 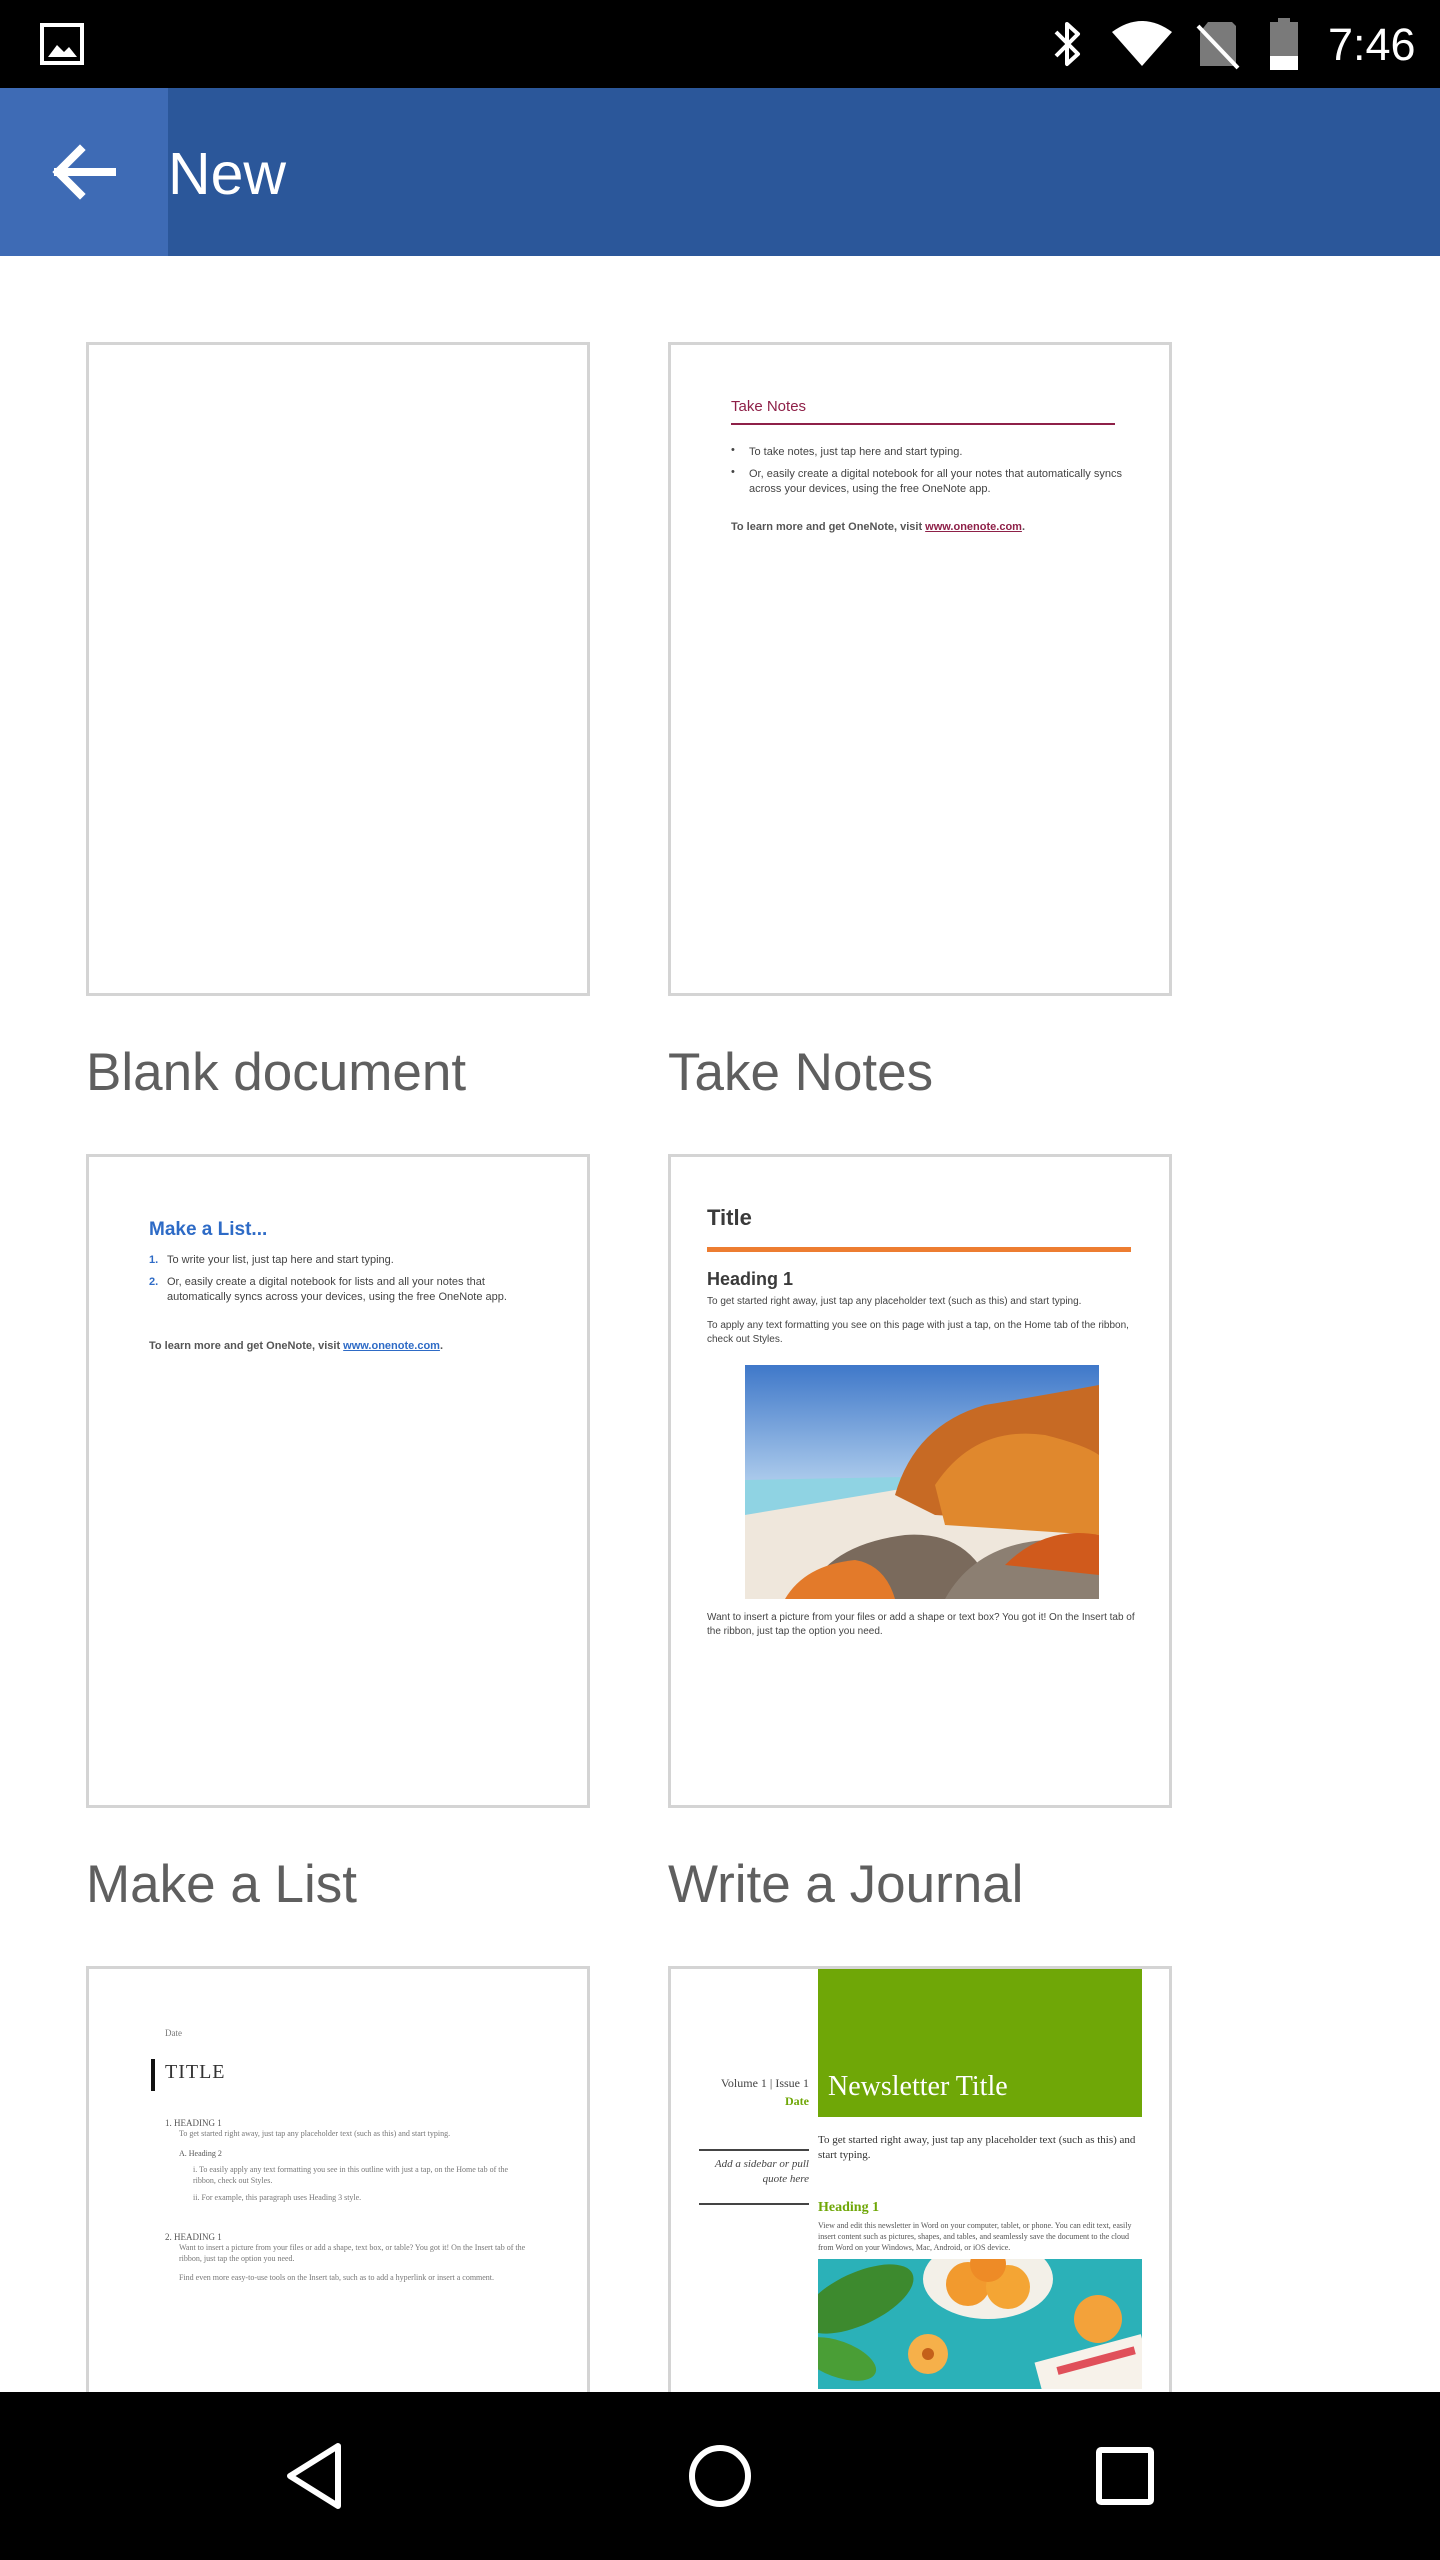 What do you see at coordinates (761, 2171) in the screenshot?
I see `preview-sidebar-quote: Add a sidebar or pull quote here` at bounding box center [761, 2171].